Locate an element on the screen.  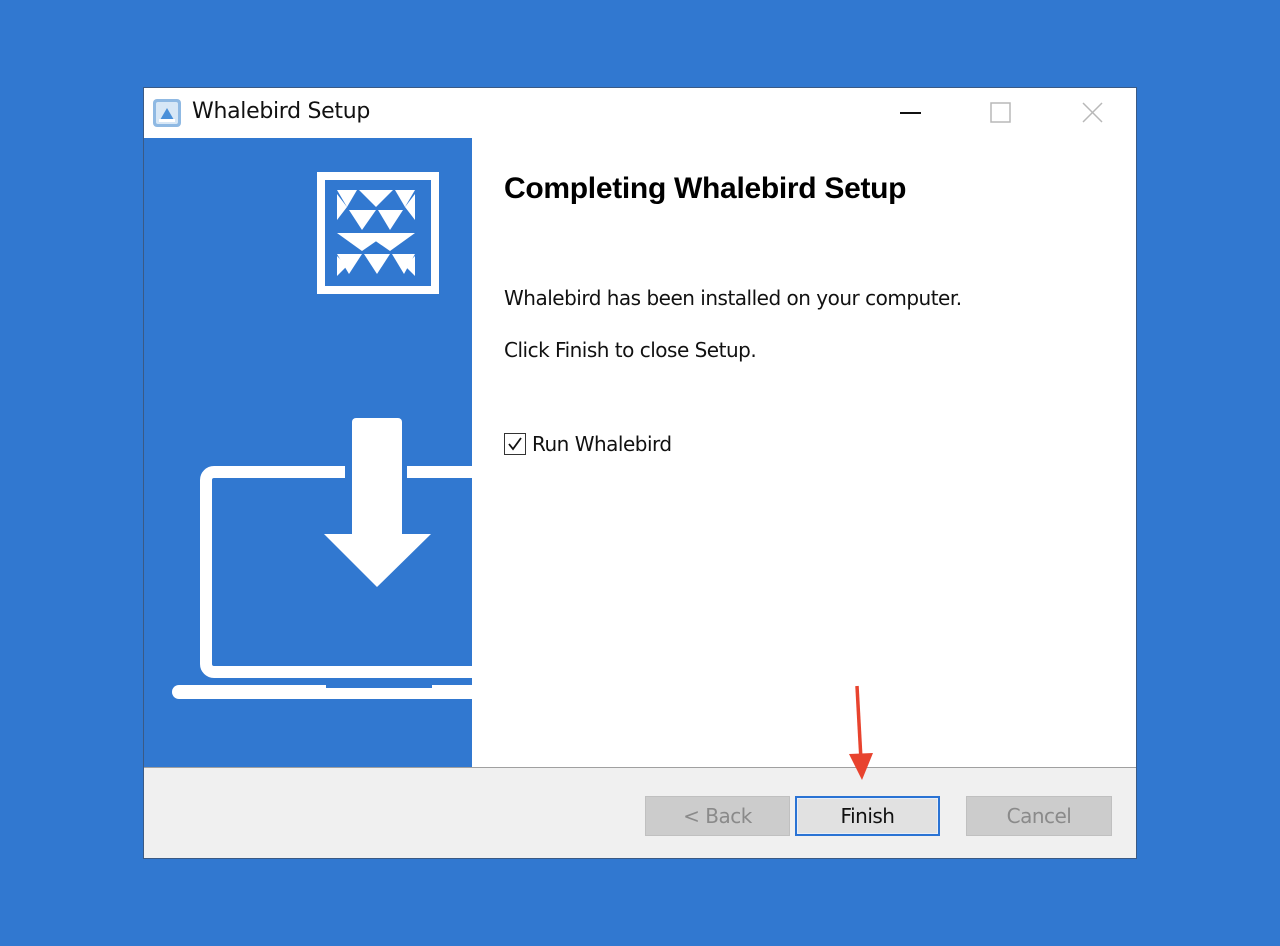
title-bar: Whalebird Setup is located at coordinates (640, 113).